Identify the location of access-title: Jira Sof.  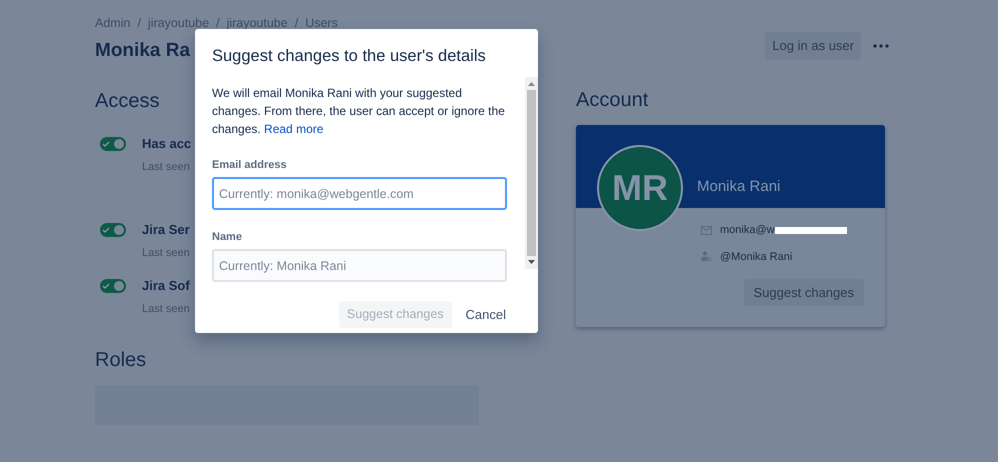
(166, 285).